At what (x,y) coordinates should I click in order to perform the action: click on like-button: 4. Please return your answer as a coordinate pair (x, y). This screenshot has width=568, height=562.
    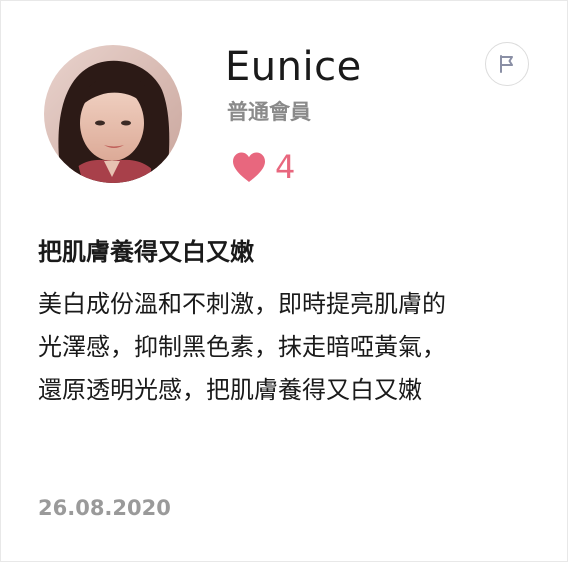
    Looking at the image, I should click on (263, 167).